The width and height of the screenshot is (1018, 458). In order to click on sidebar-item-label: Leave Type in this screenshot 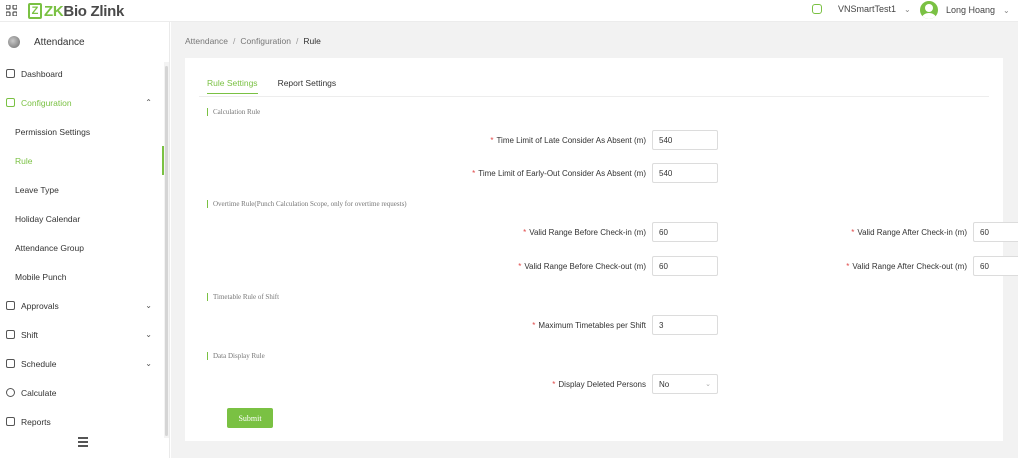, I will do `click(37, 189)`.